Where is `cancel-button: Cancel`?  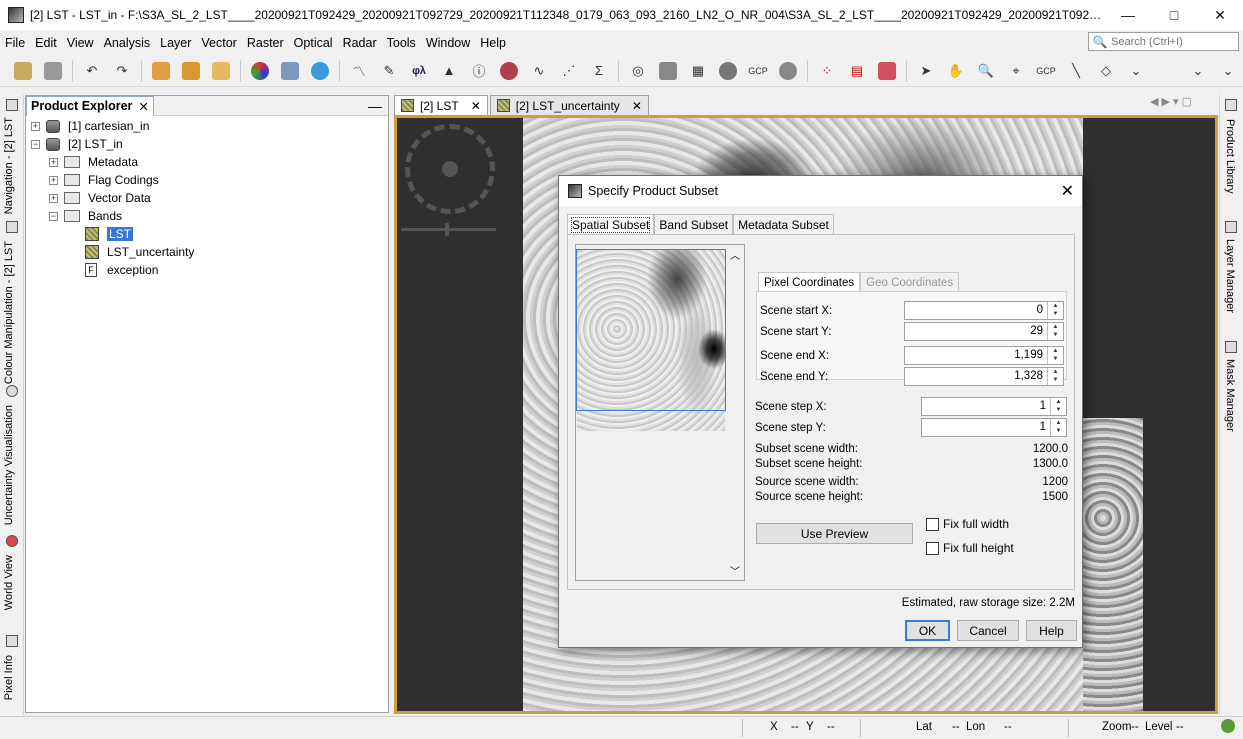
cancel-button: Cancel is located at coordinates (988, 630).